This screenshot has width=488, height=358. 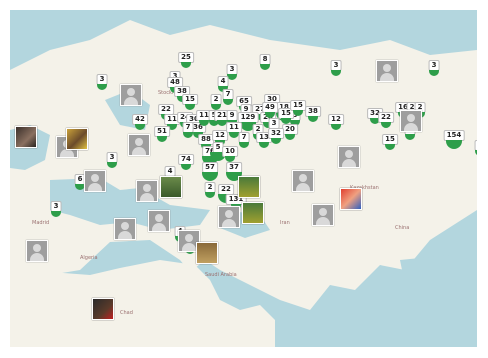 I want to click on cluster-marker: 32, so click(x=276, y=138).